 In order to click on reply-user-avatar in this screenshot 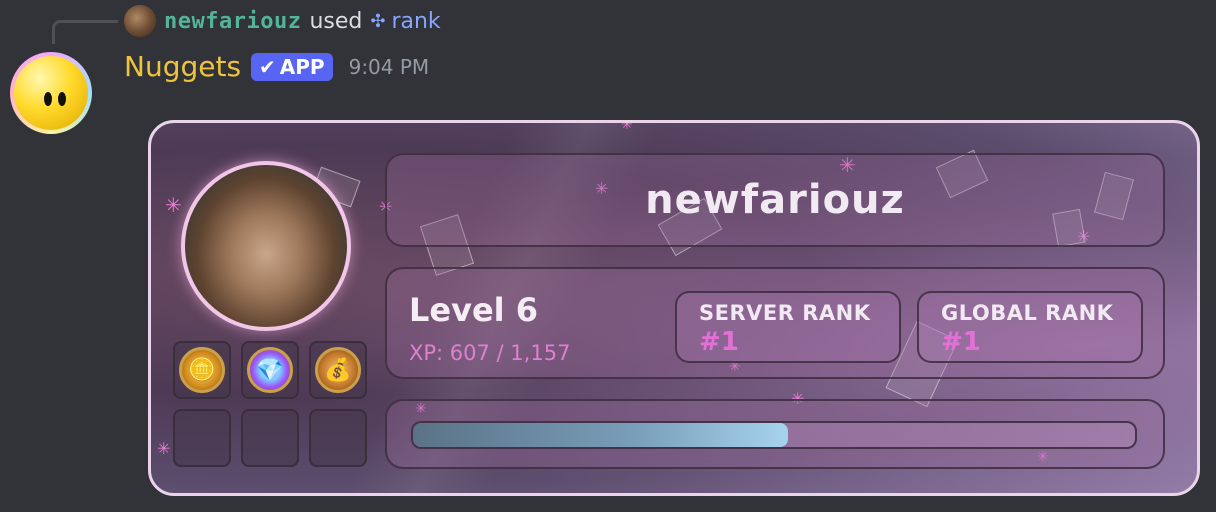, I will do `click(140, 21)`.